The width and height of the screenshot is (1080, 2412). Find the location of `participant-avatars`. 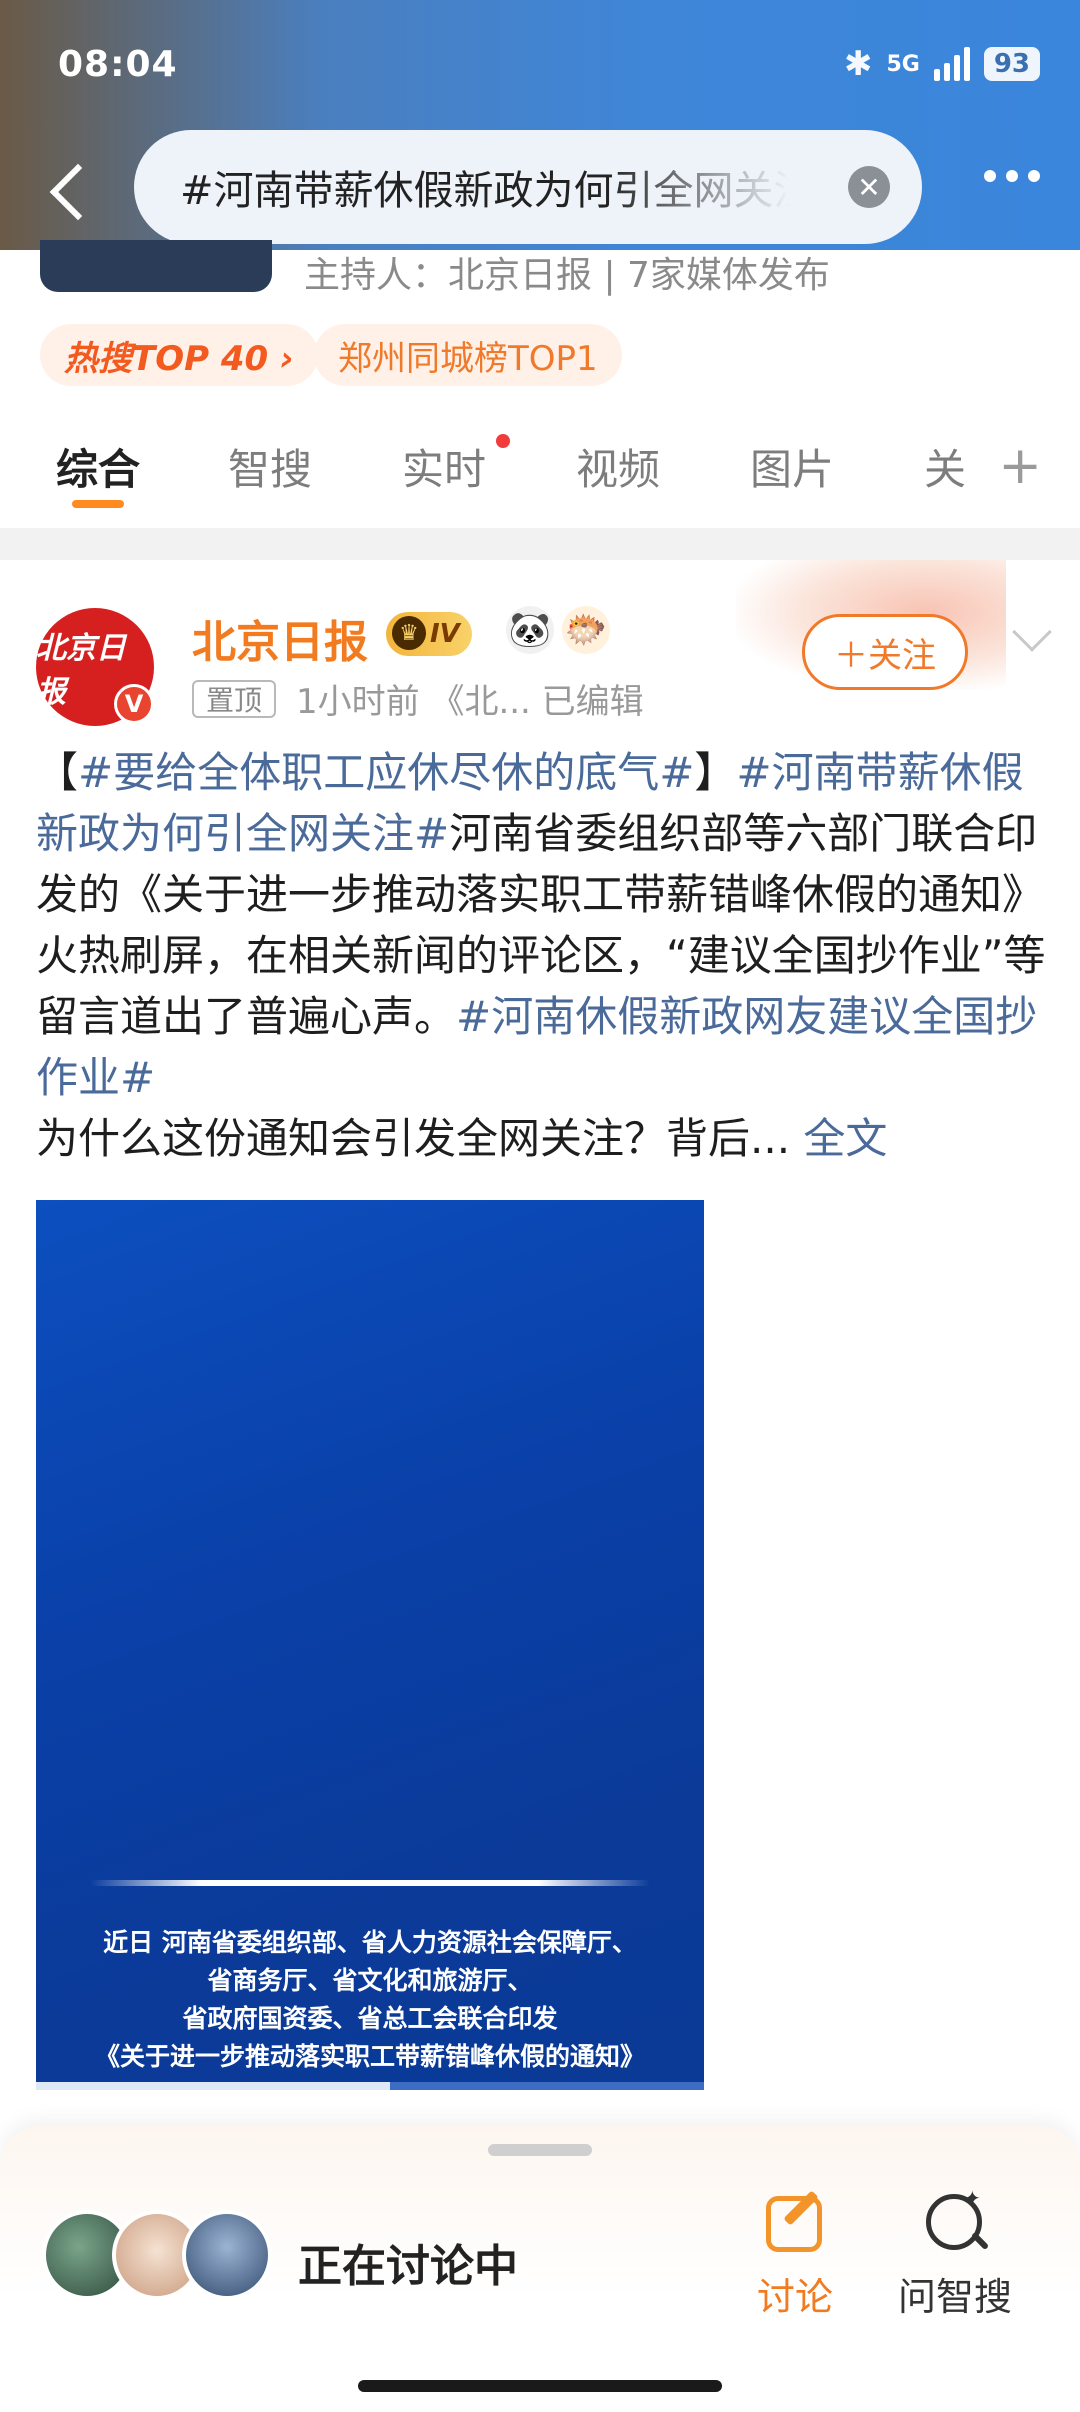

participant-avatars is located at coordinates (162, 2256).